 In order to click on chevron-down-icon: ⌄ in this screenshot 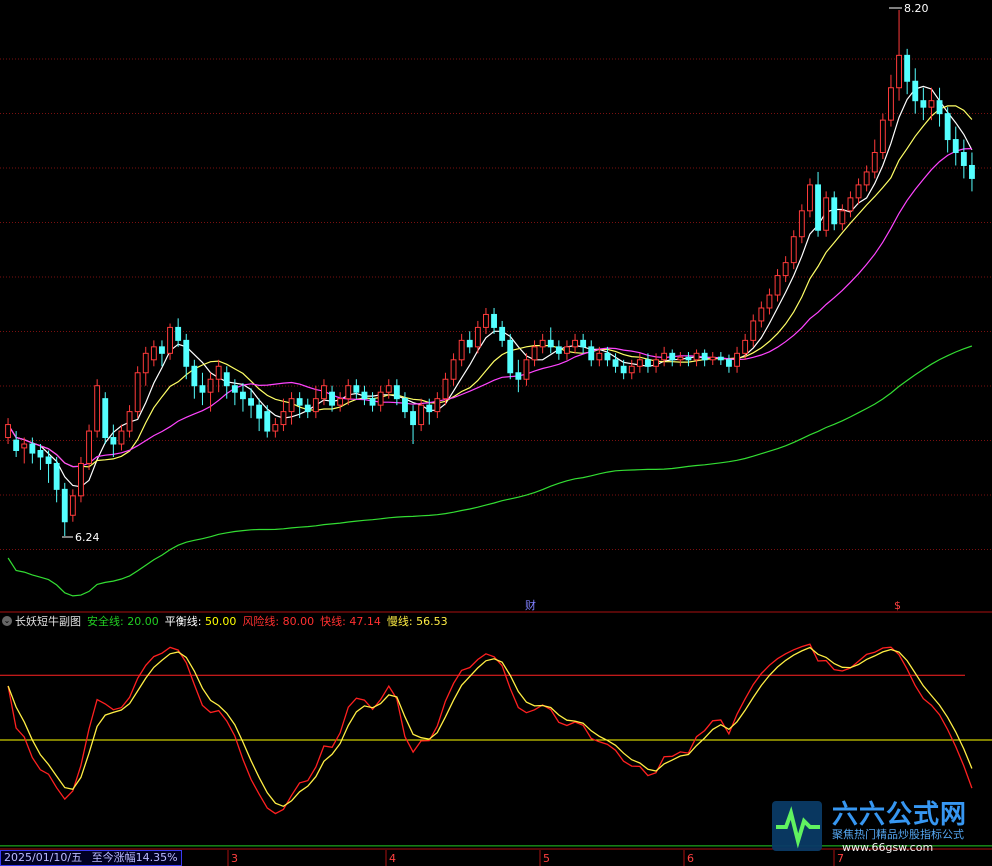, I will do `click(7, 621)`.